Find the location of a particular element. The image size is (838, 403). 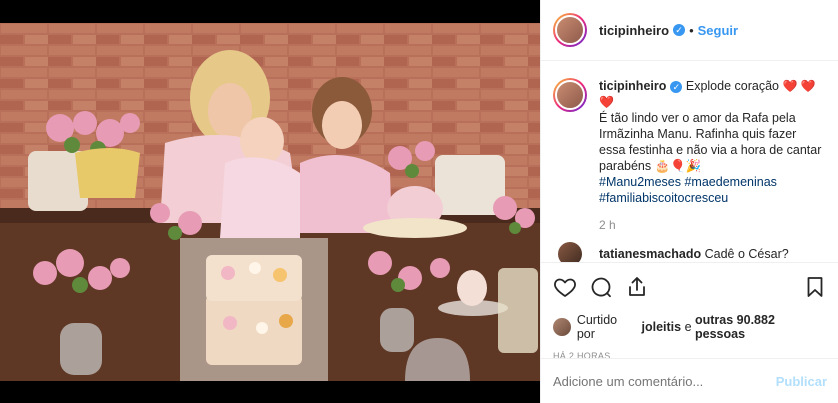

caption-avatar is located at coordinates (570, 95).